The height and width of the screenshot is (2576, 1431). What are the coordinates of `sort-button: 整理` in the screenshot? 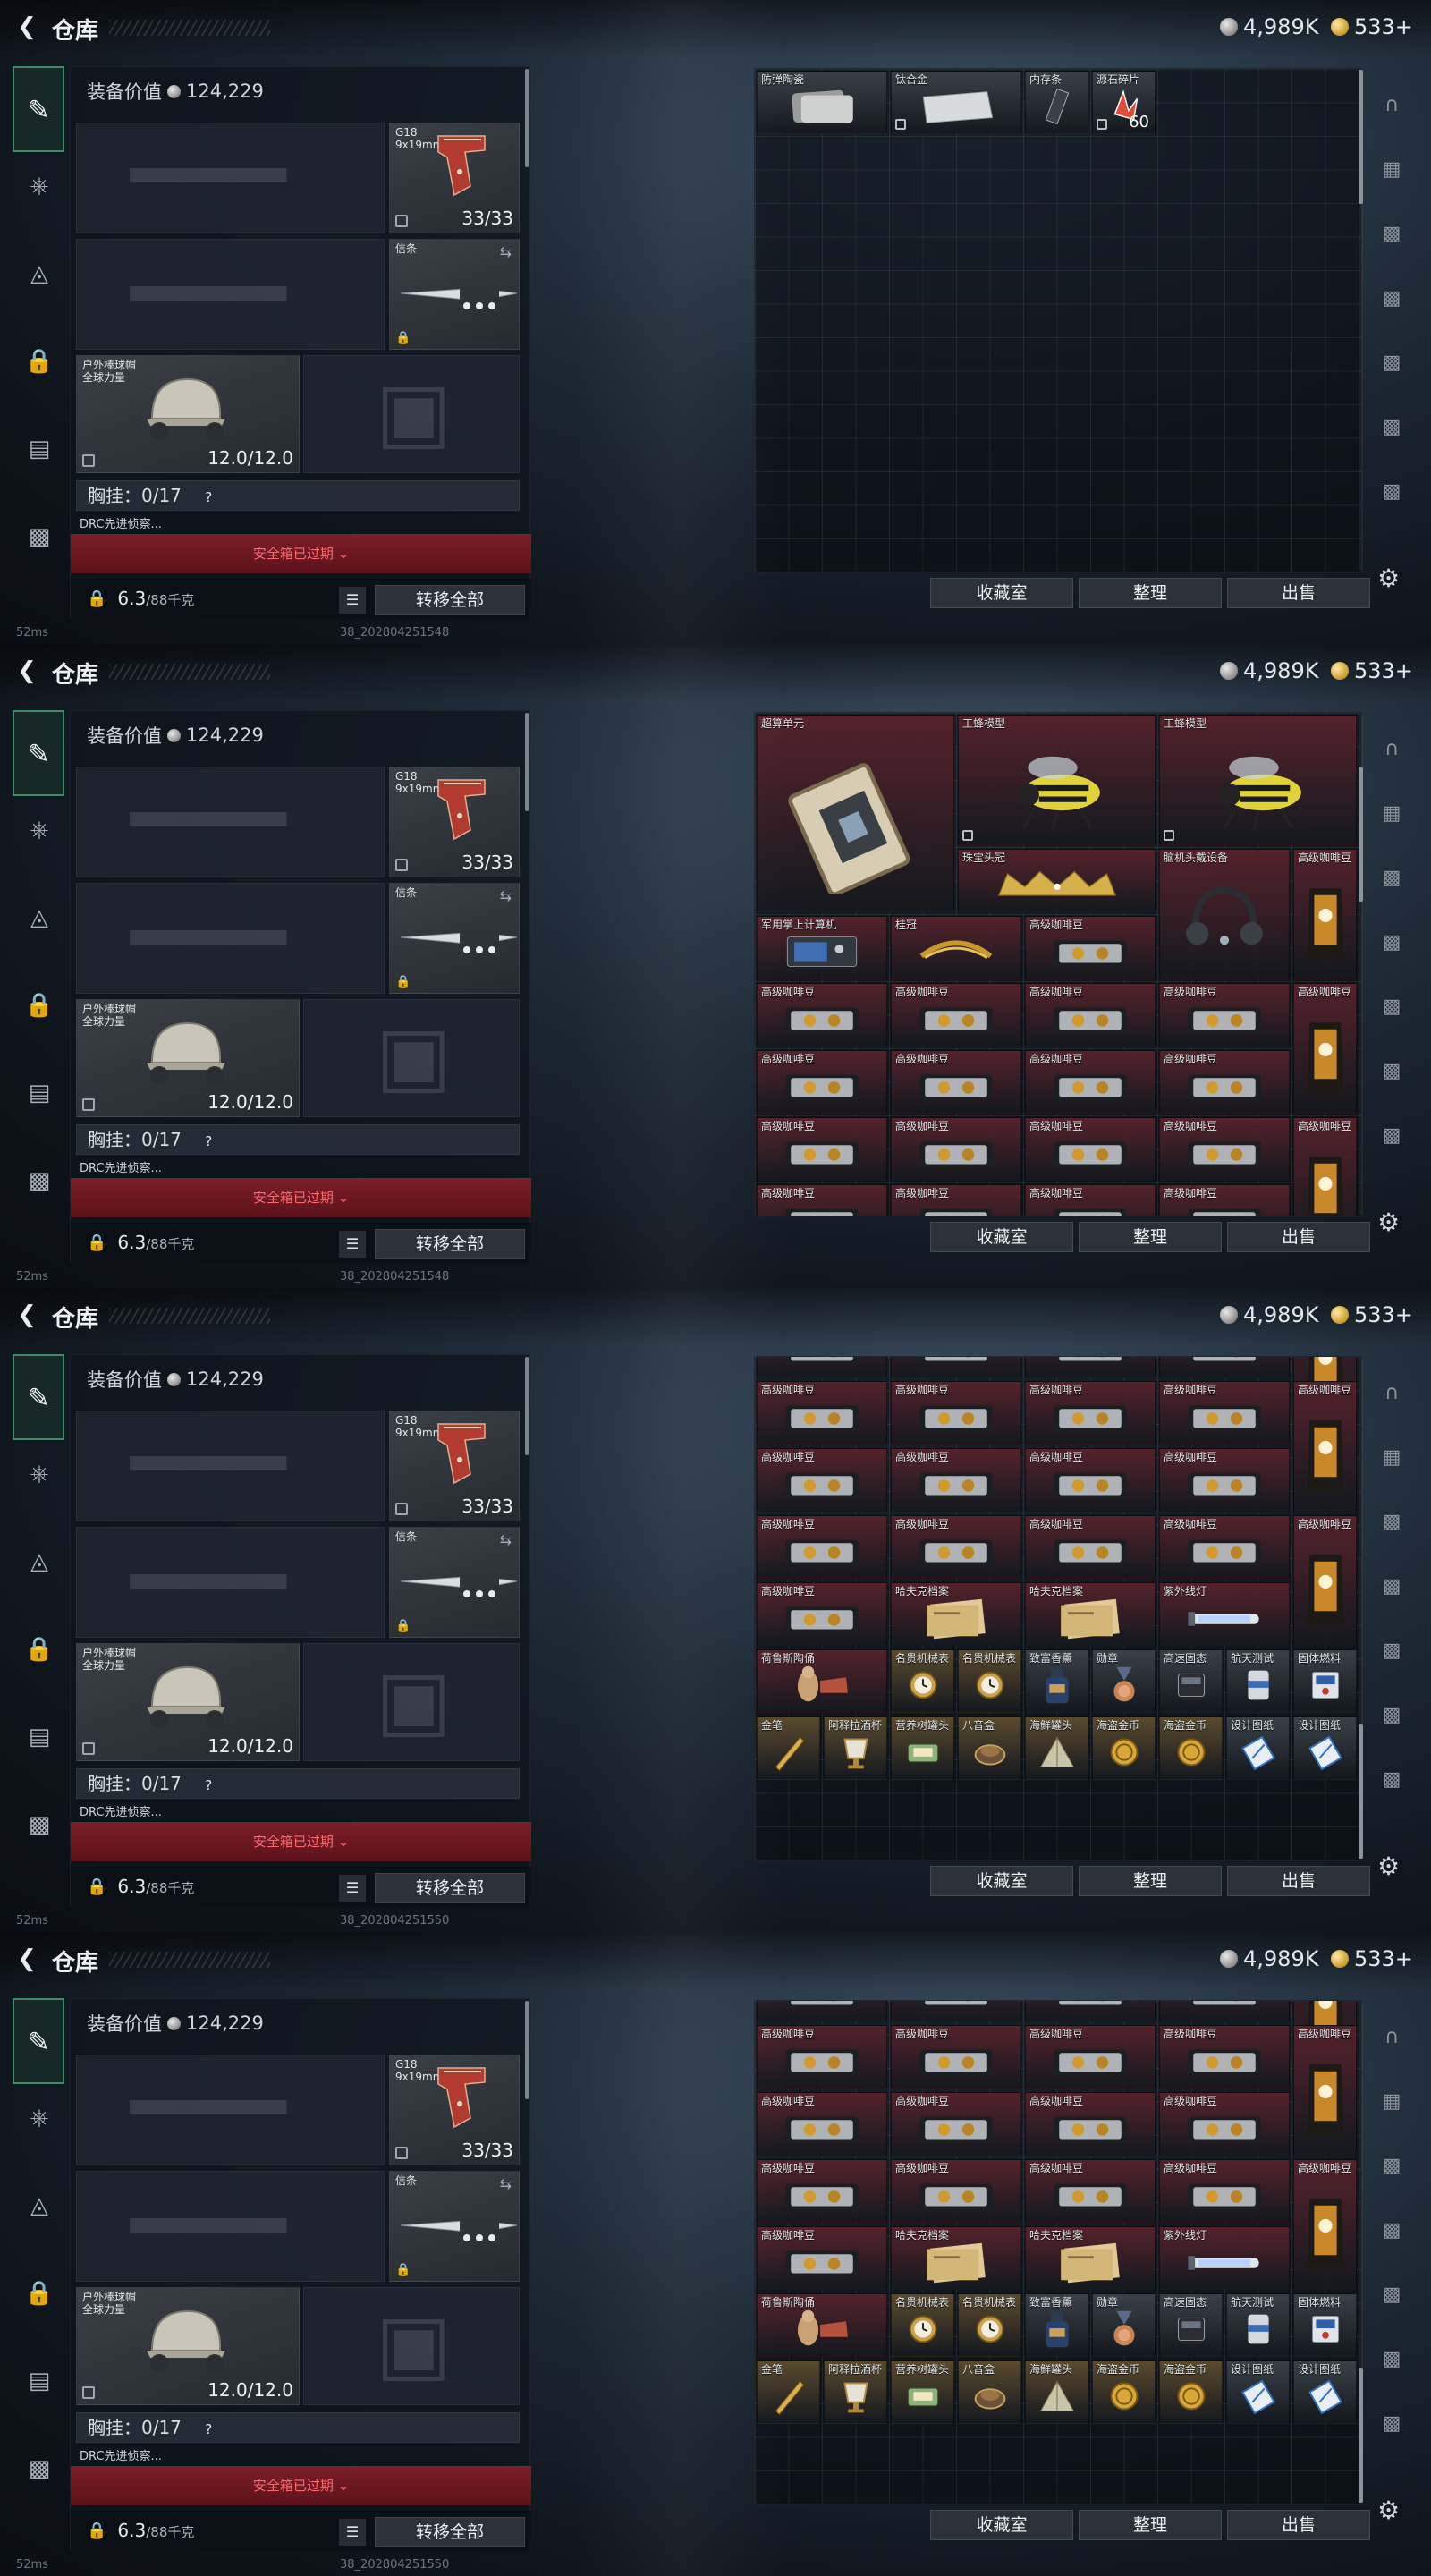 It's located at (1150, 1237).